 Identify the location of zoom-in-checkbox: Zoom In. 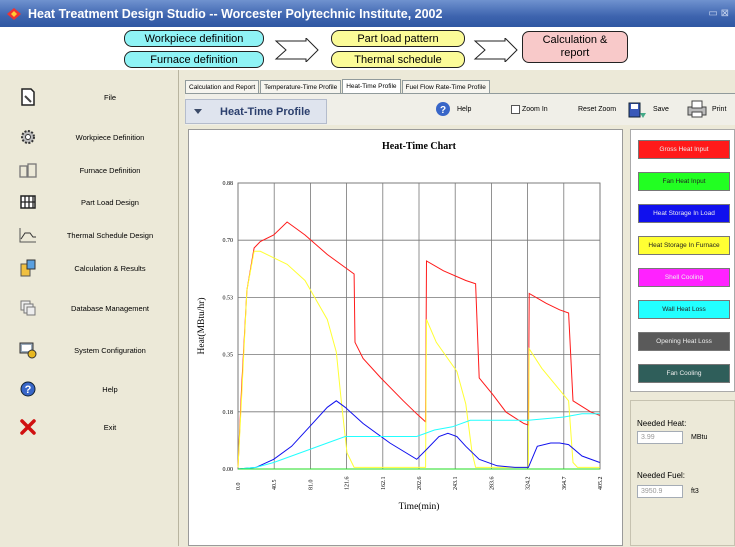
(529, 109).